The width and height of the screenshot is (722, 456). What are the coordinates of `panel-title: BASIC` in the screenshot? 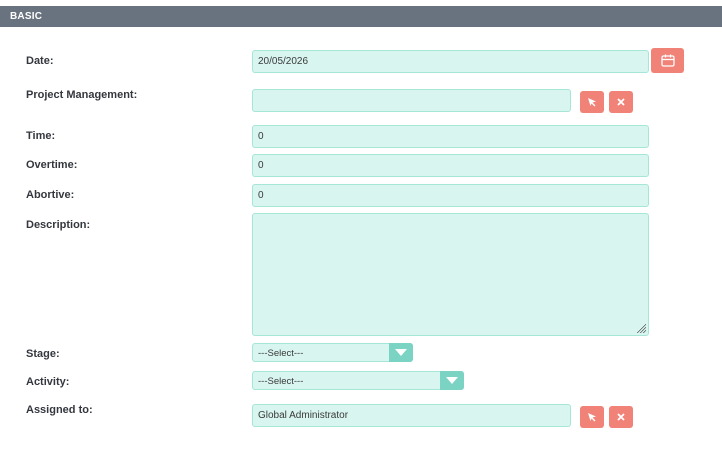 It's located at (26, 16).